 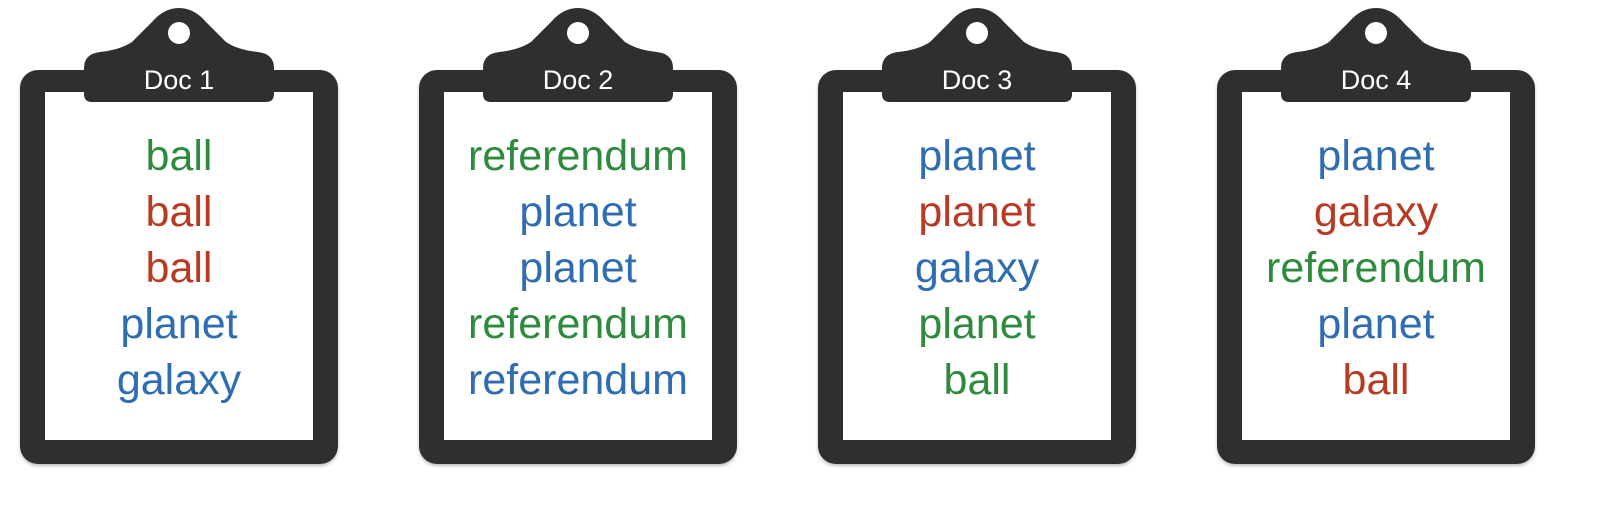 I want to click on doc-label: Doc 3, so click(x=977, y=80).